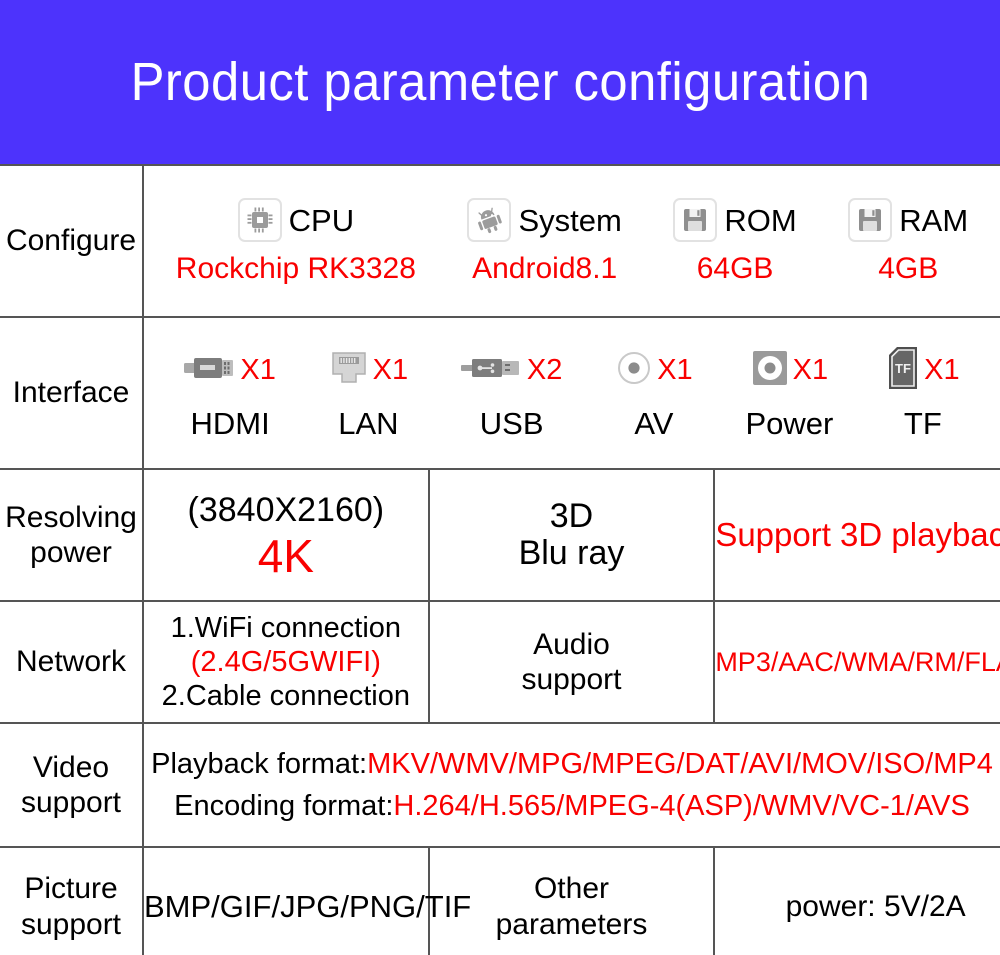 The width and height of the screenshot is (1000, 955). Describe the element at coordinates (295, 268) in the screenshot. I see `config-value-cpu: Rockchip RK3328` at that location.